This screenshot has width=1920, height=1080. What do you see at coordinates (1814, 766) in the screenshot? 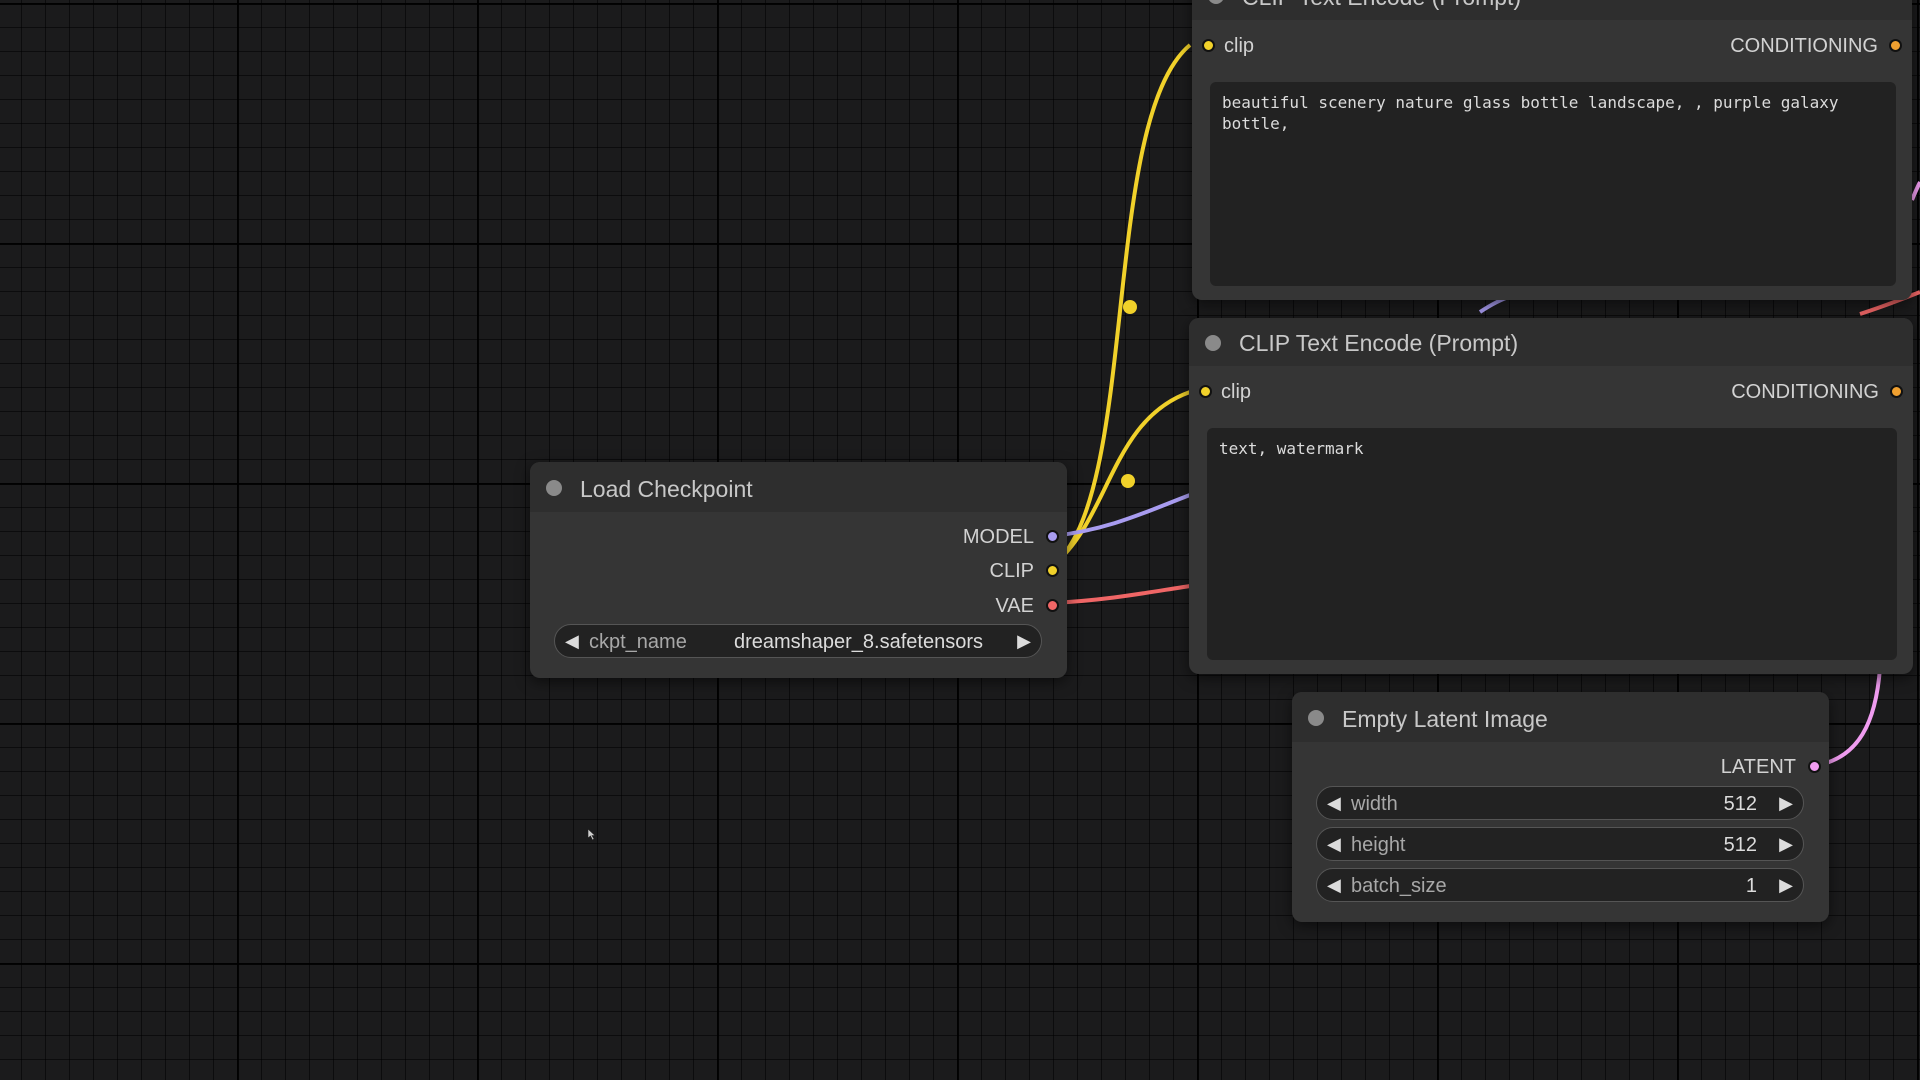
I see `latent-output-slot` at bounding box center [1814, 766].